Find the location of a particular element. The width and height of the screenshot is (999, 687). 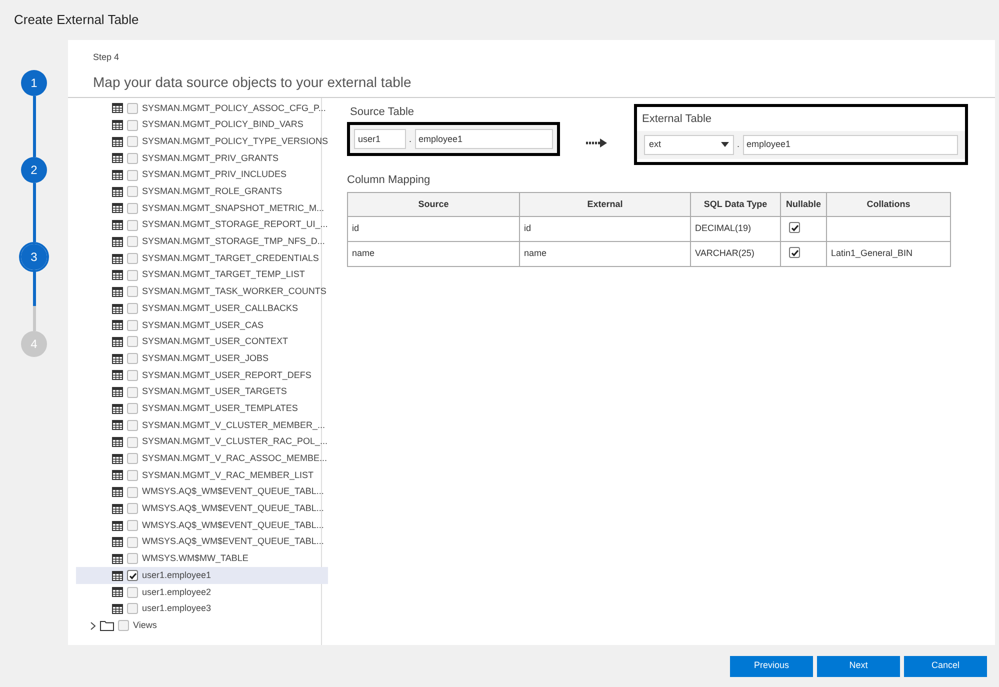

tree-item: SYSMAN.MGMT_USER_TARGETS is located at coordinates (202, 392).